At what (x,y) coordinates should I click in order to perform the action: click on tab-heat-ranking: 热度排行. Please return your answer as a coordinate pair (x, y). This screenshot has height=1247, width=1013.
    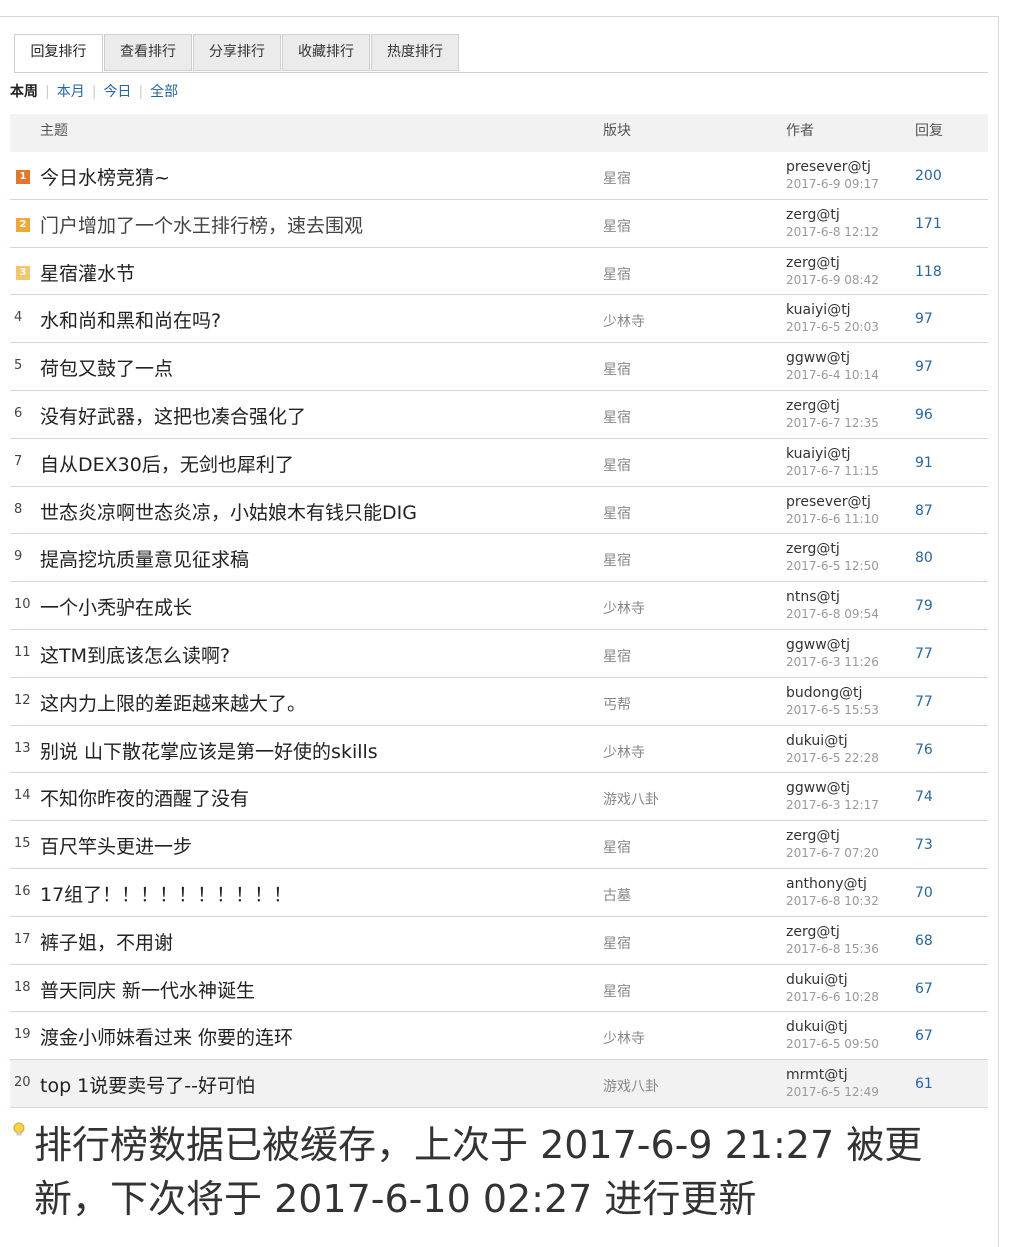
    Looking at the image, I should click on (415, 52).